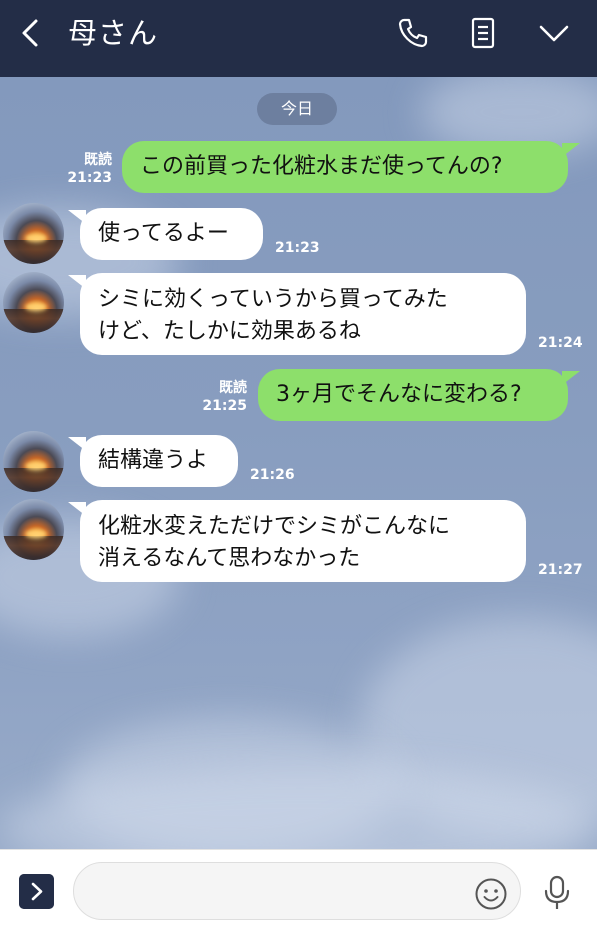  What do you see at coordinates (557, 893) in the screenshot?
I see `microphone-icon` at bounding box center [557, 893].